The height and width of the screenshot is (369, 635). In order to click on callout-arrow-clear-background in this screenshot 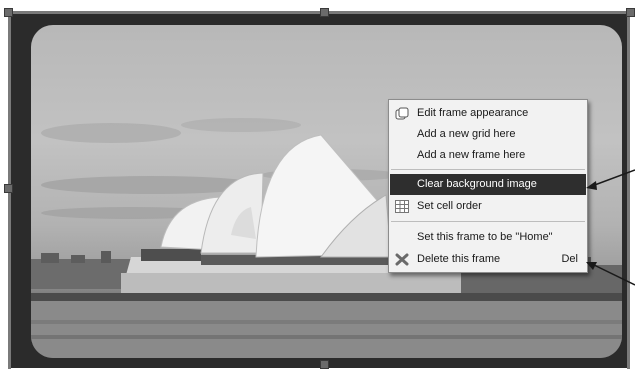, I will do `click(613, 178)`.